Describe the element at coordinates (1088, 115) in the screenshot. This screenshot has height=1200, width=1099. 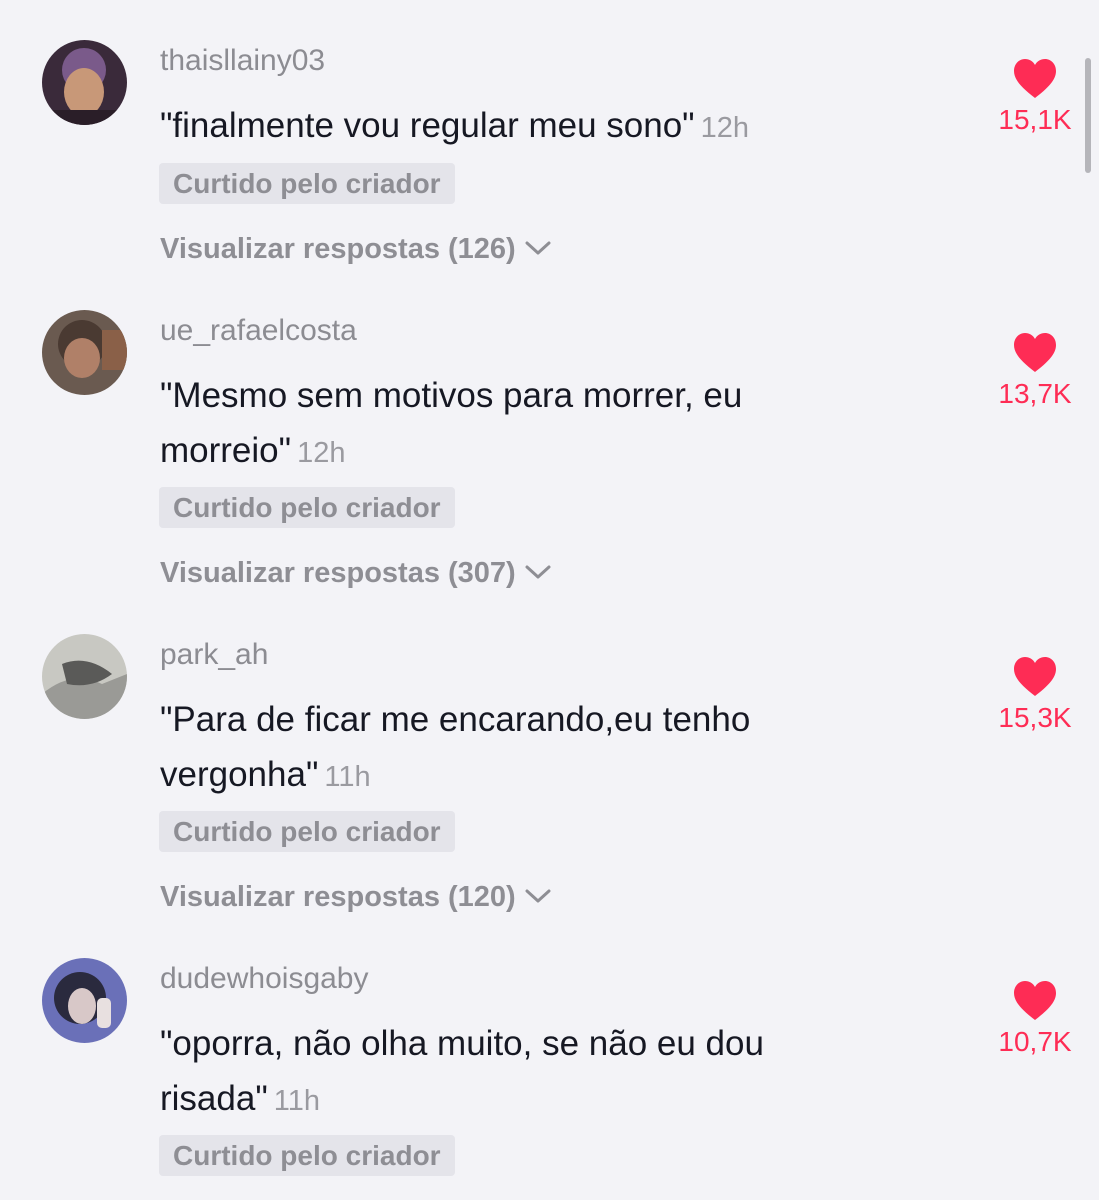
I see `scrollbar` at that location.